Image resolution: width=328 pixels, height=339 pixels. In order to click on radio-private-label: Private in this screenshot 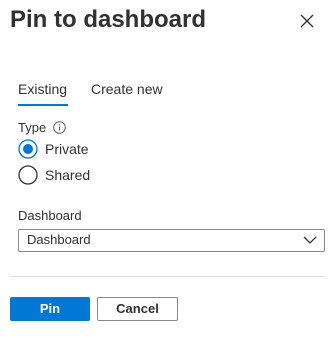, I will do `click(67, 149)`.